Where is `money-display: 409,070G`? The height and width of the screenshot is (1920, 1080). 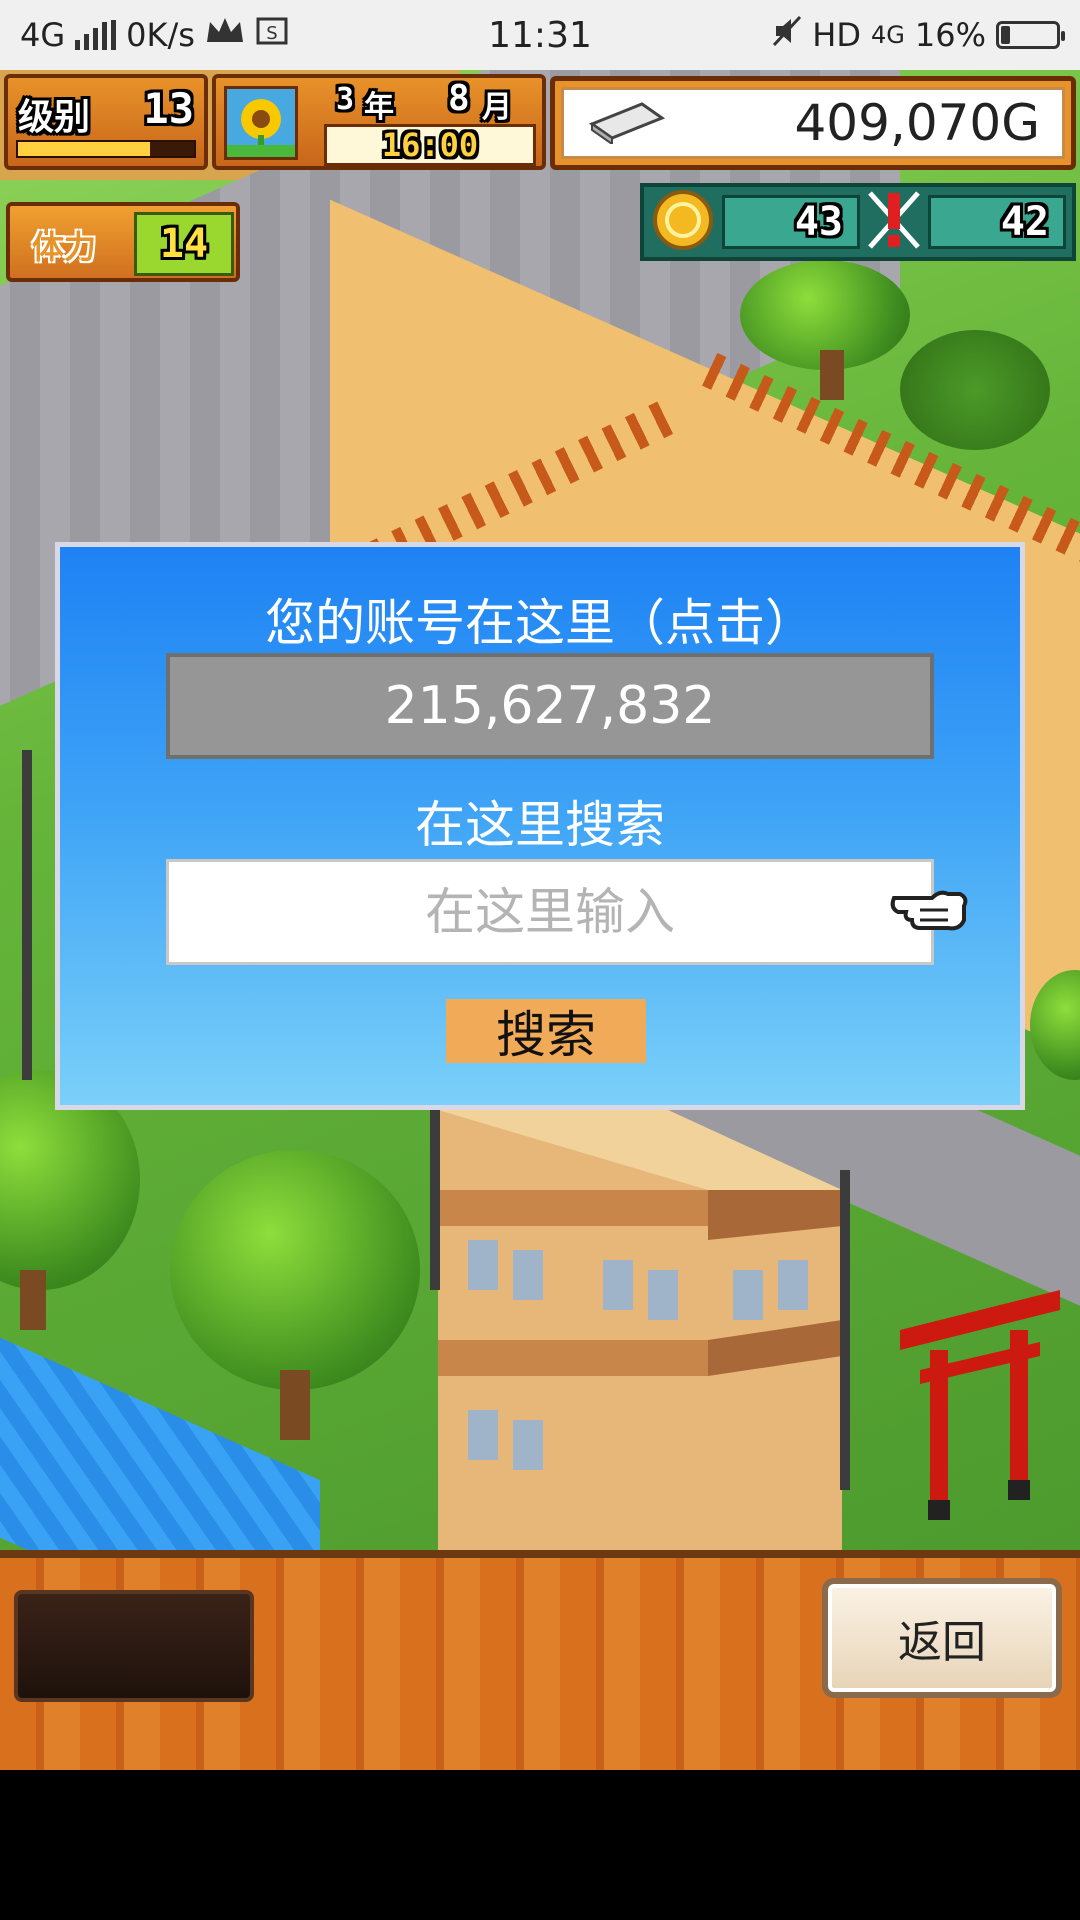 money-display: 409,070G is located at coordinates (813, 123).